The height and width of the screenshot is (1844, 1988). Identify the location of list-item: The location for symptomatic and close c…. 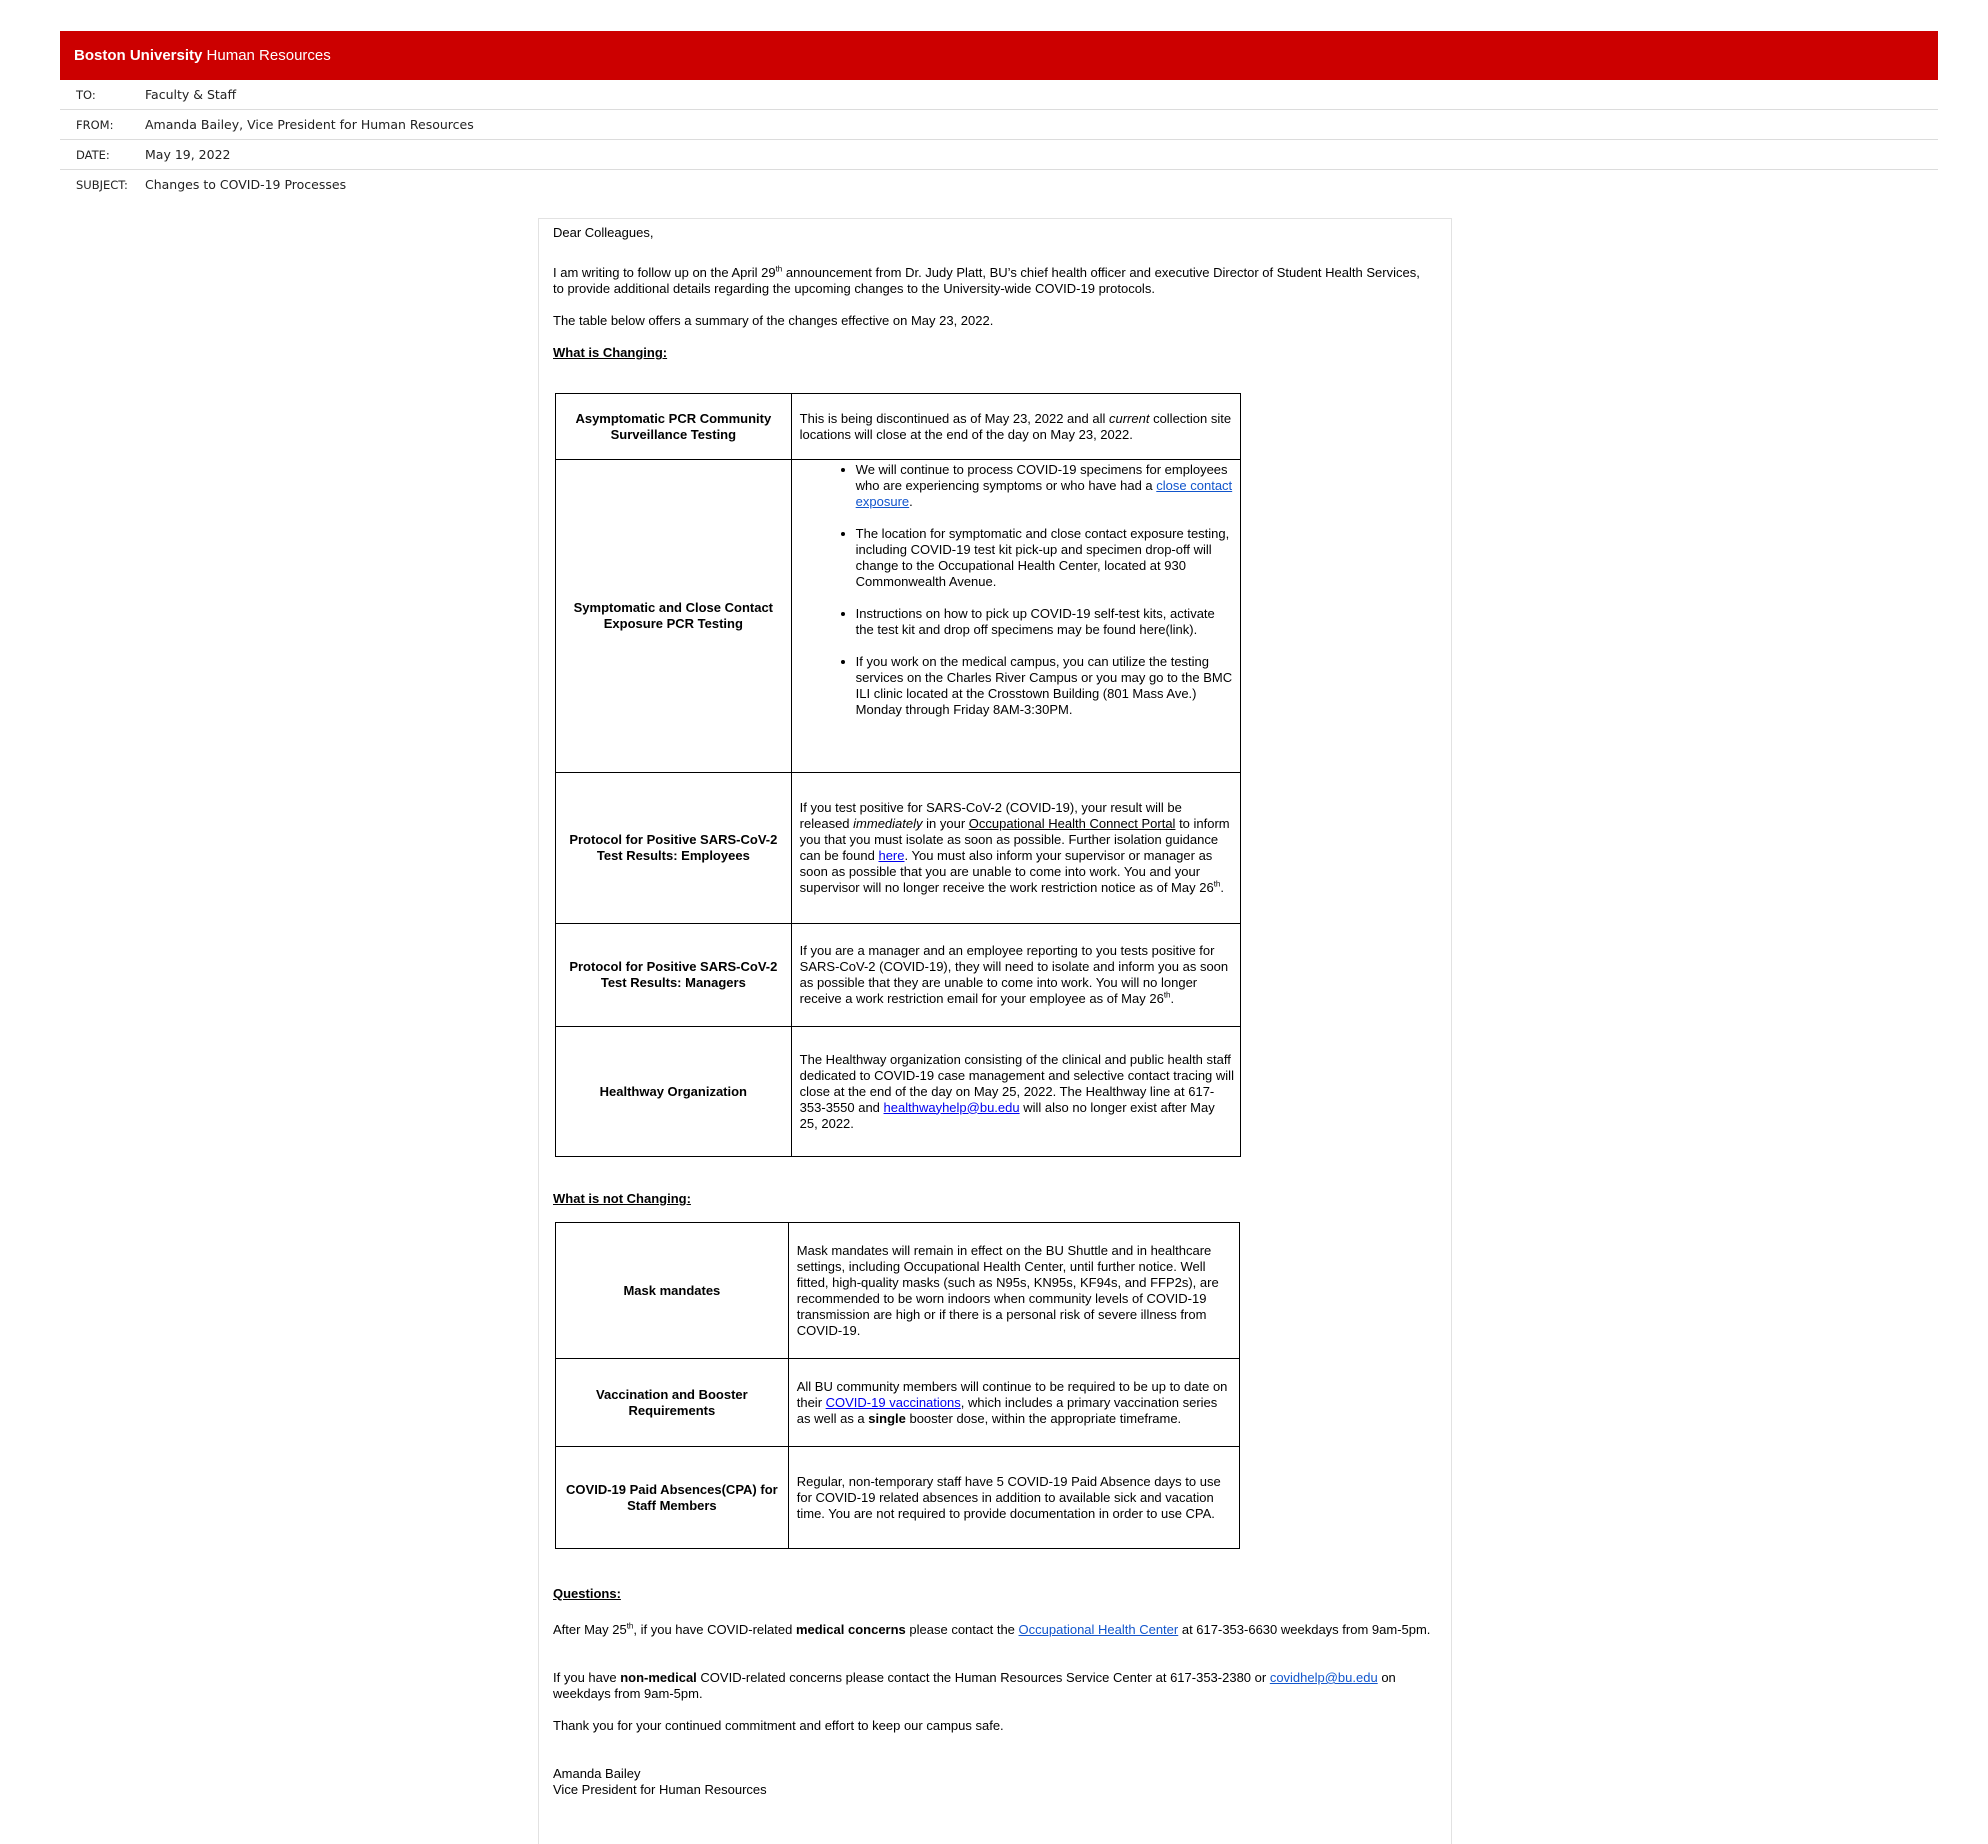
(1045, 558).